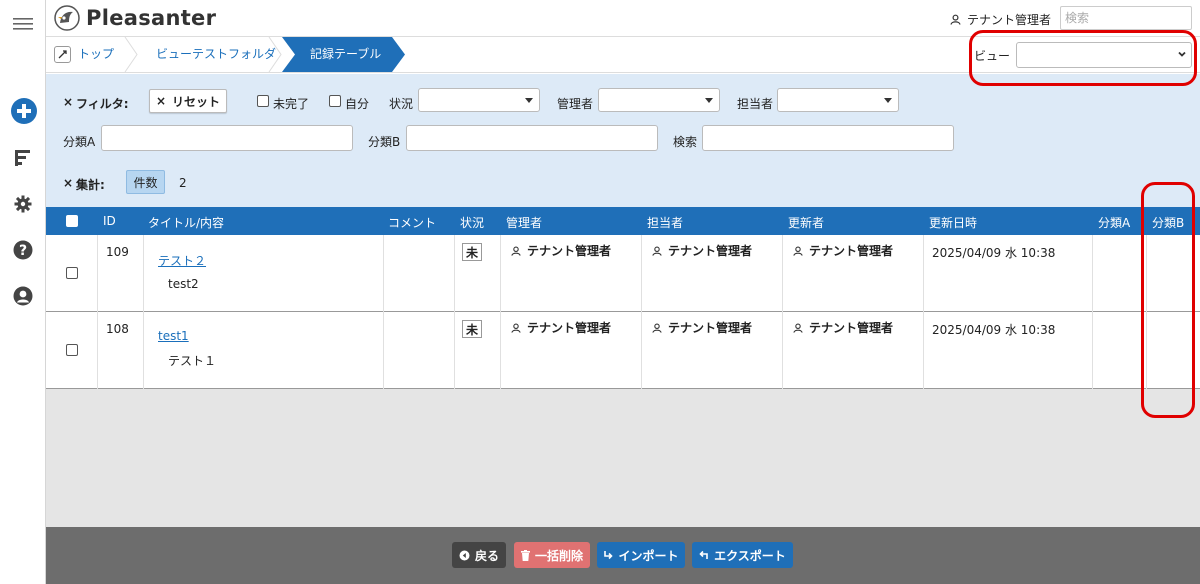  What do you see at coordinates (67, 18) in the screenshot?
I see `logo-mark-icon` at bounding box center [67, 18].